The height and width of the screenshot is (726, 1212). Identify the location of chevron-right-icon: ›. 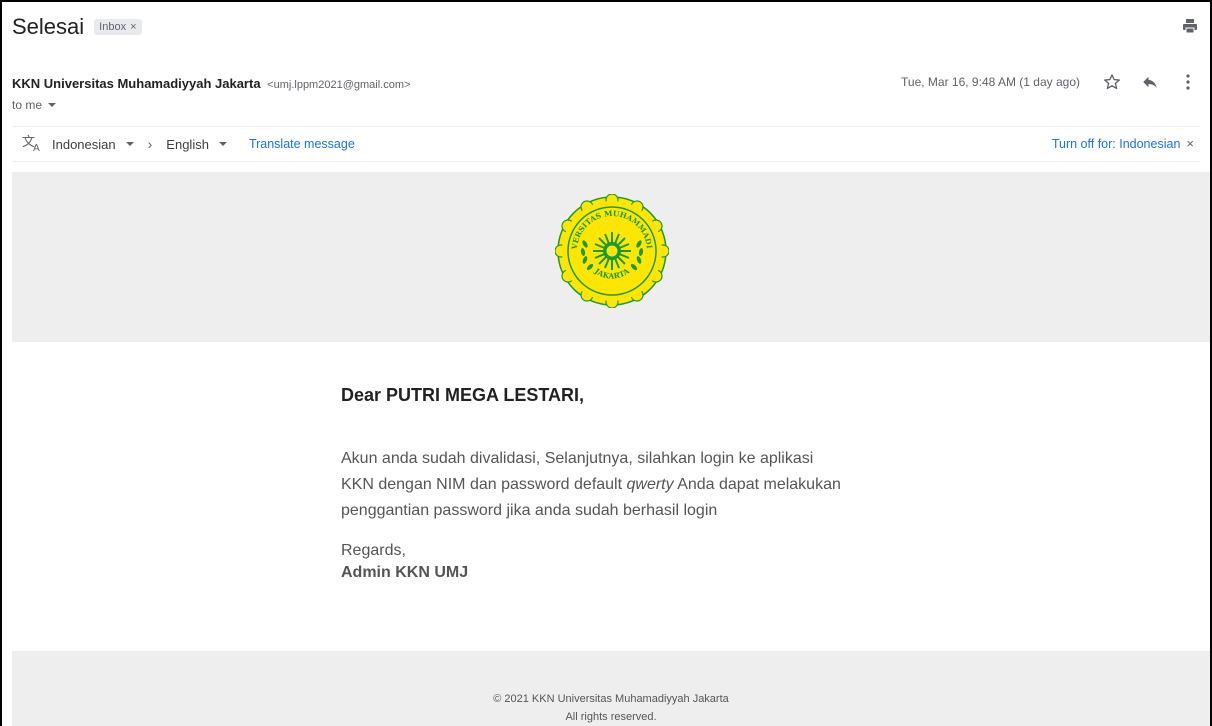
(150, 144).